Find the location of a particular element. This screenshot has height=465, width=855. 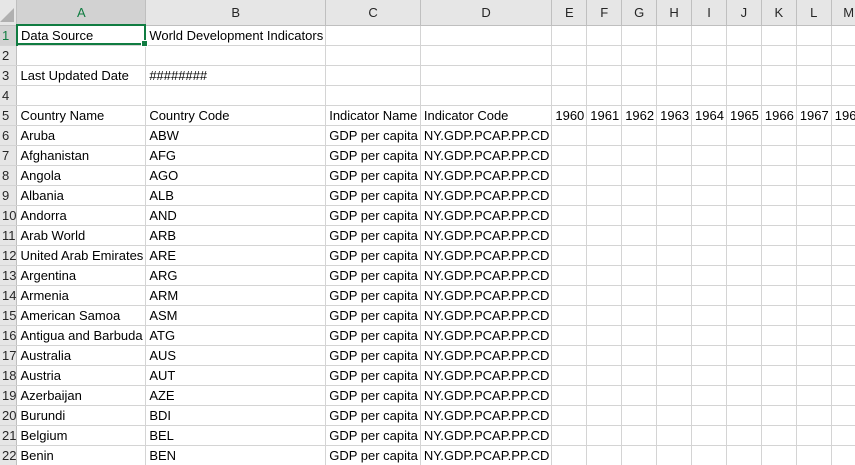

cell-f7 is located at coordinates (604, 155).